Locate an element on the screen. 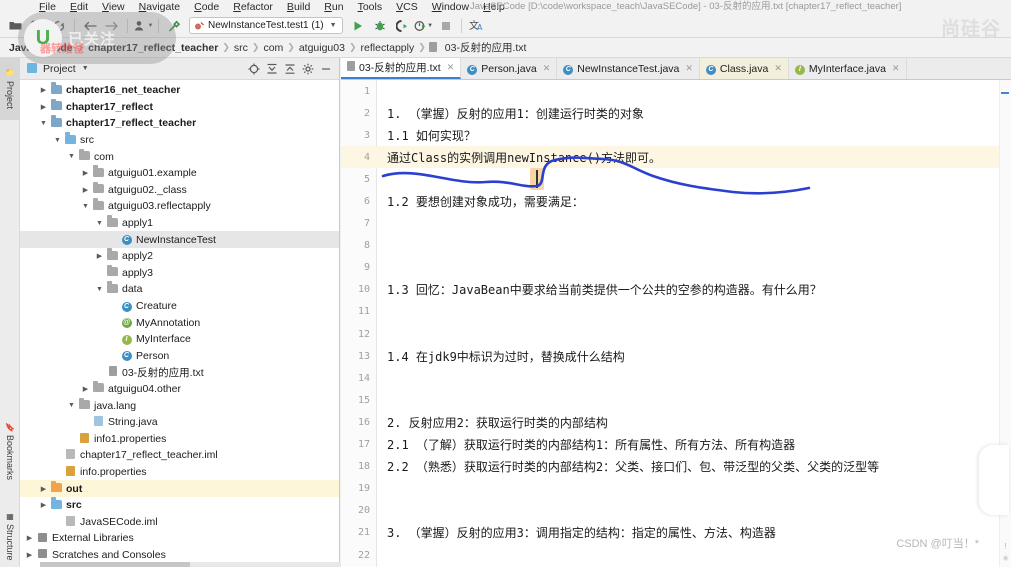 This screenshot has width=1011, height=567. translate-icon: 文A is located at coordinates (477, 26).